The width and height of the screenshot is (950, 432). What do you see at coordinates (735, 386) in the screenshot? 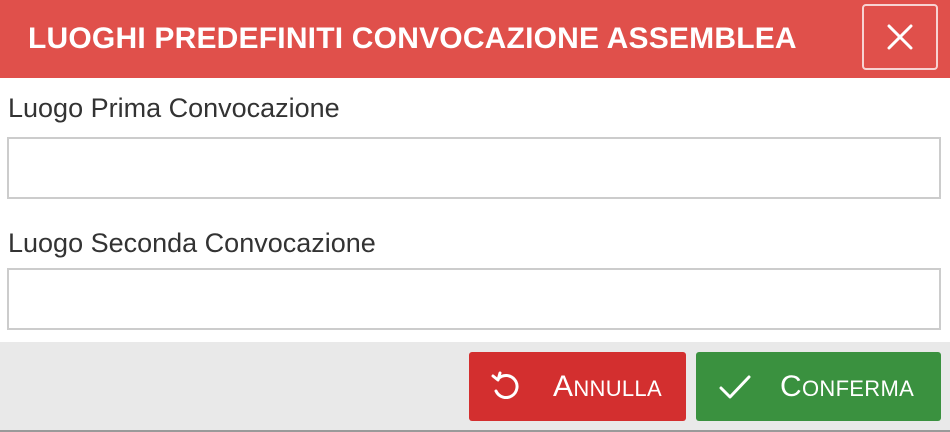
I see `check-icon` at bounding box center [735, 386].